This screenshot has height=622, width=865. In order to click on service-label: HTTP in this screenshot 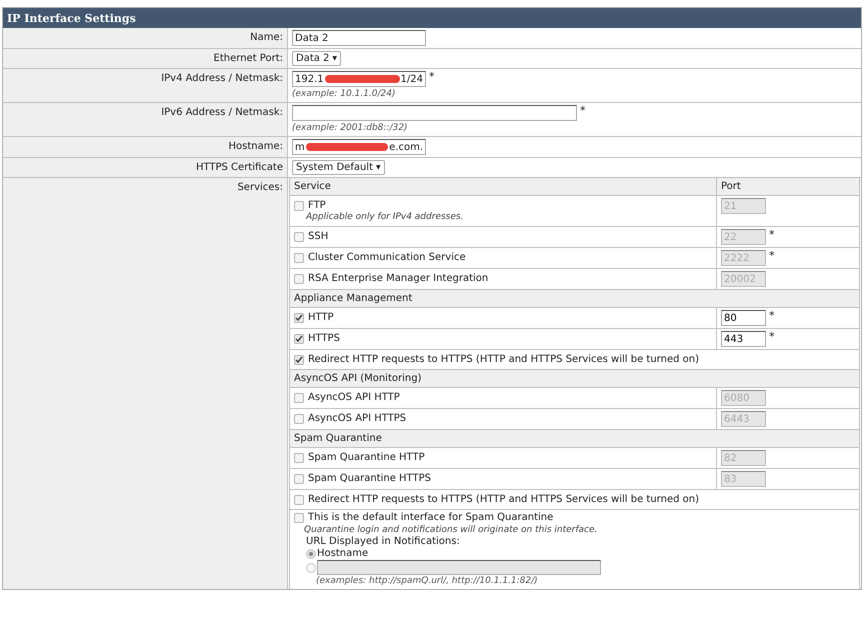, I will do `click(321, 317)`.